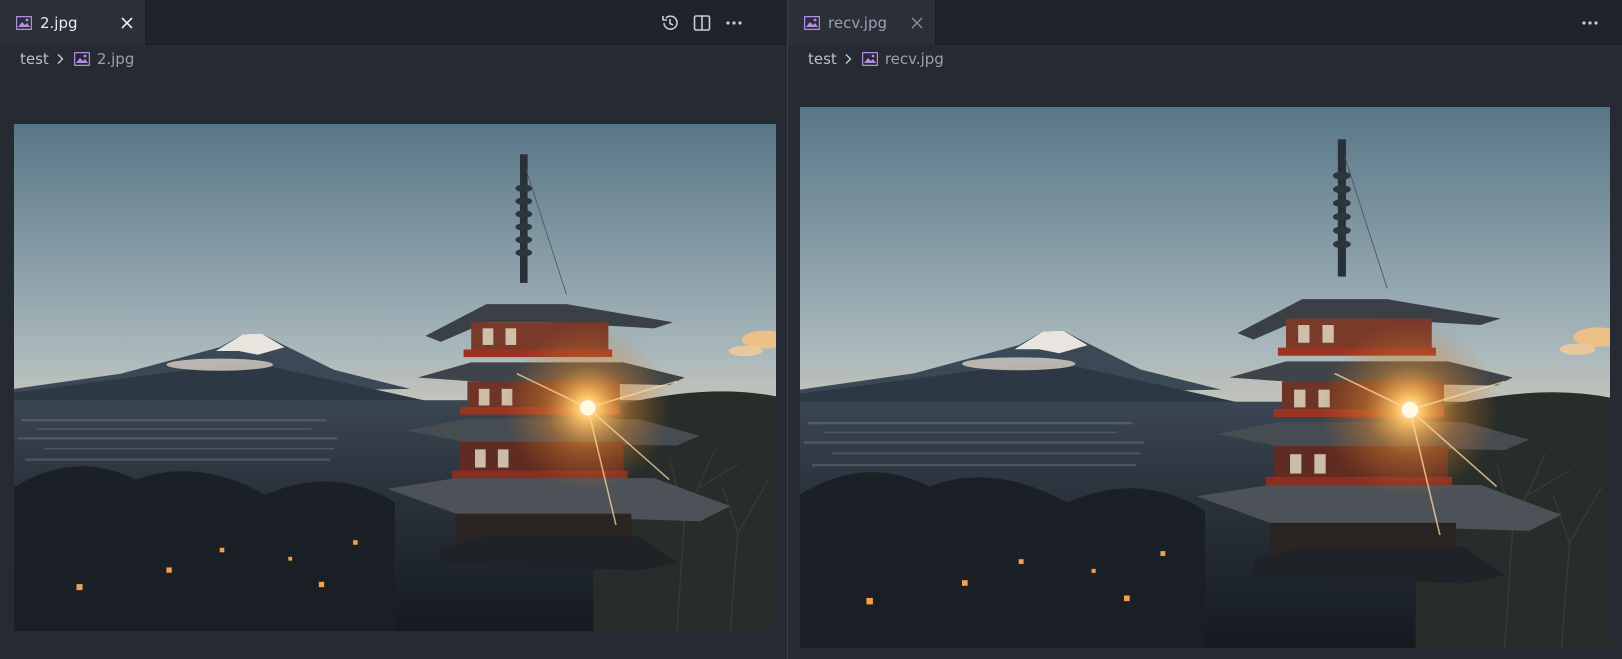 The image size is (1622, 659). I want to click on tab-2-jpg: 2.jpg, so click(73, 22).